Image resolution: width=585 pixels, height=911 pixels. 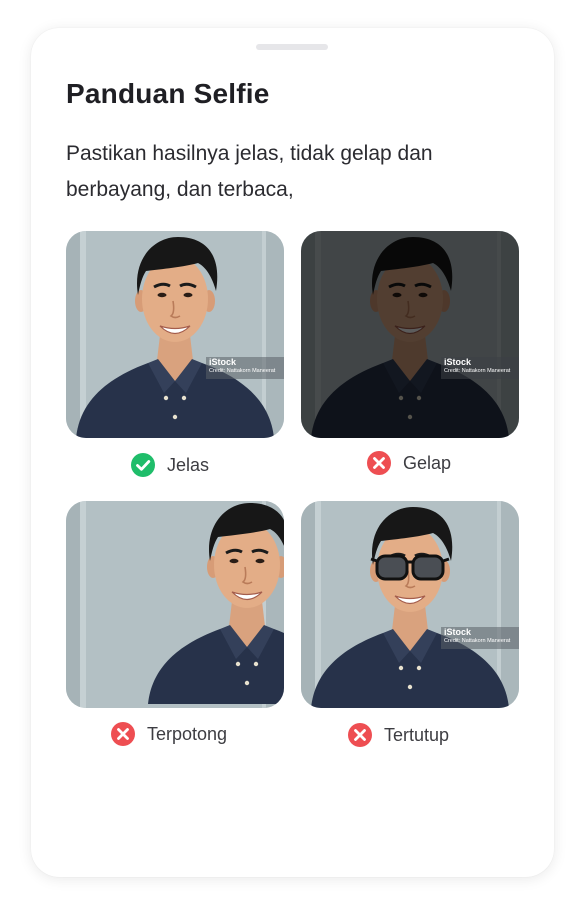 I want to click on selfie-photo-dark, so click(x=410, y=334).